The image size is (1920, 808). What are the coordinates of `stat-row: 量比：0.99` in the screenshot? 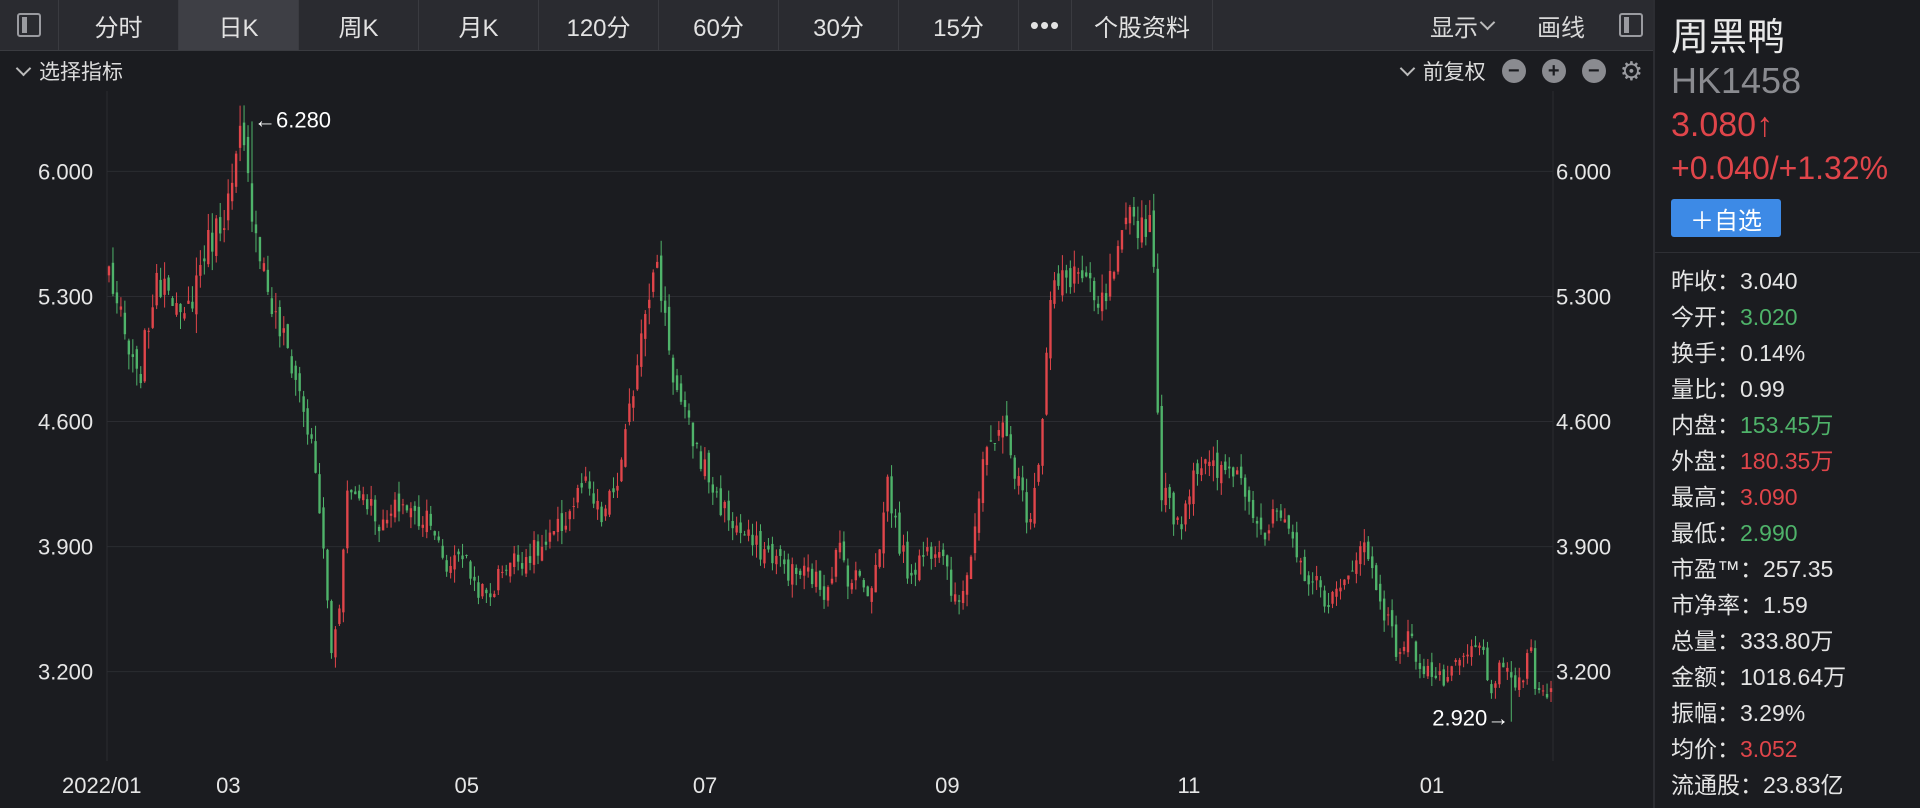 It's located at (1758, 388).